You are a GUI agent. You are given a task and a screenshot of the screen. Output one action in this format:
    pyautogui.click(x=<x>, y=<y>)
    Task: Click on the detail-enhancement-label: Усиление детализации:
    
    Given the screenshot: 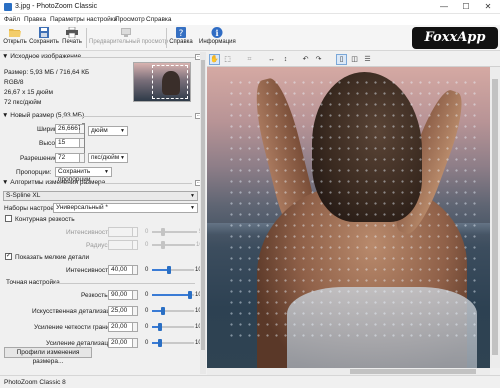 What is the action you would take?
    pyautogui.click(x=82, y=343)
    